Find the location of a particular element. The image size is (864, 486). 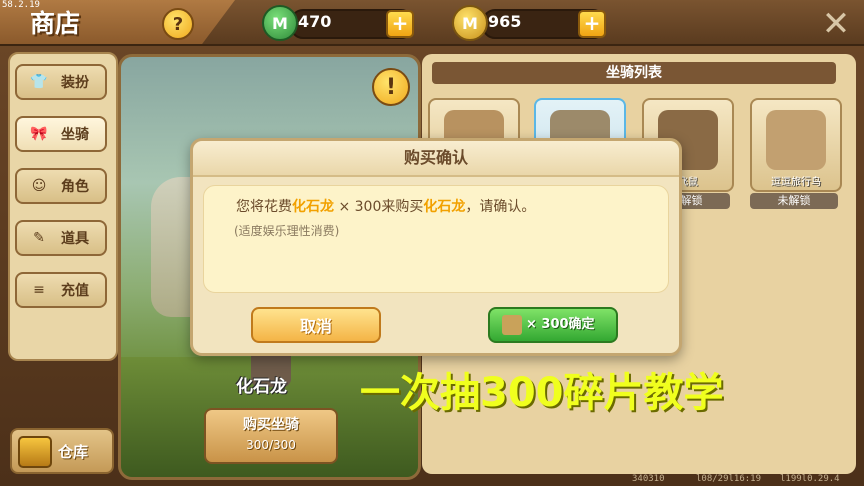

category-nav: 👕 装扮 🎀 坐骑 ☺ 角色 ✎ 道具 ≡ 充值 is located at coordinates (63, 206).